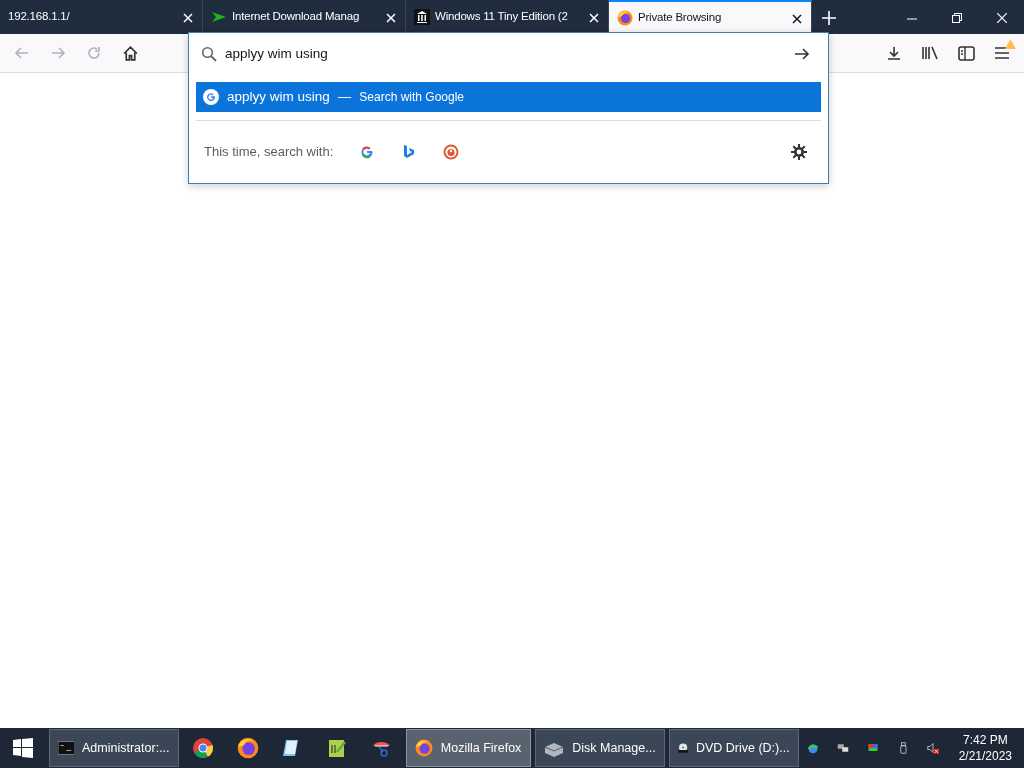  I want to click on reload-icon, so click(94, 53).